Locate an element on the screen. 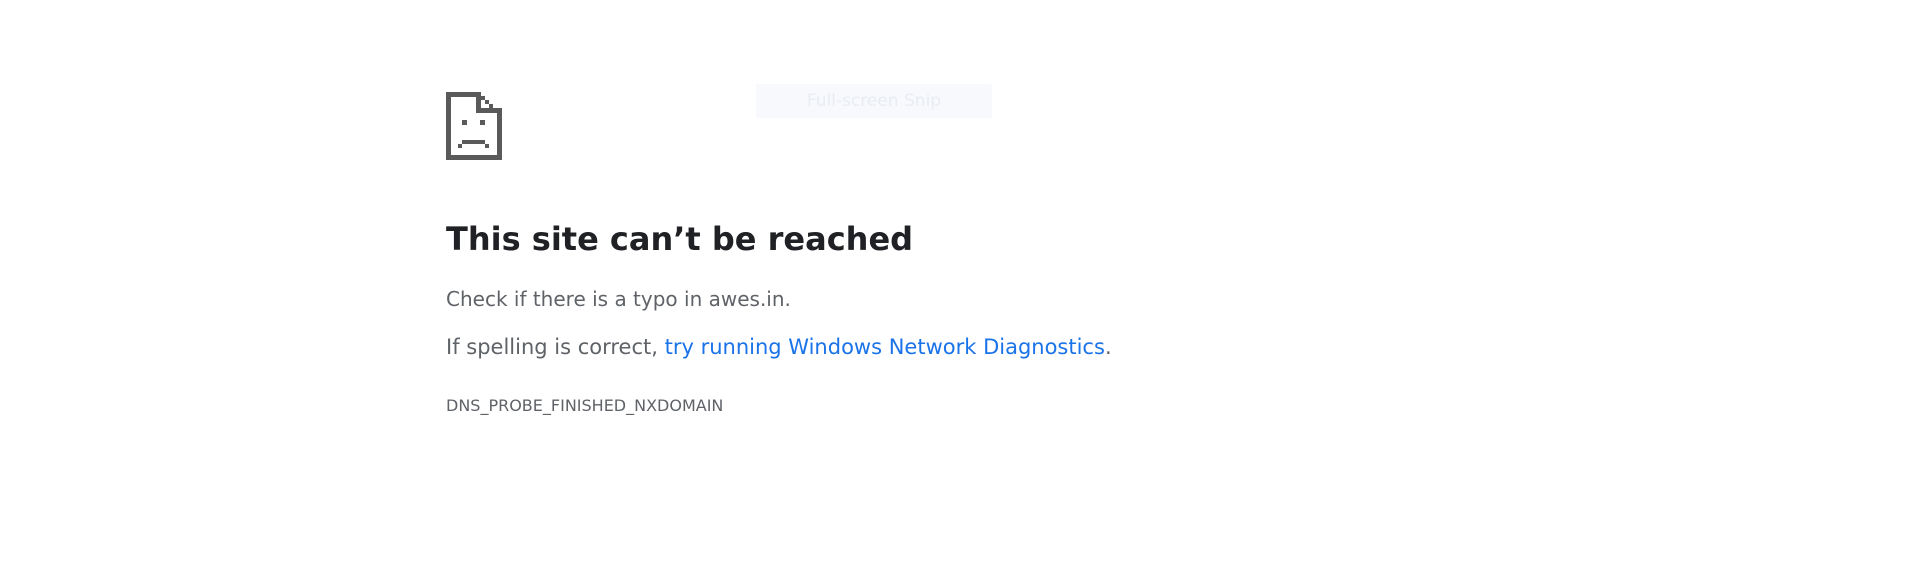 The width and height of the screenshot is (1920, 562). sad-page-icon is located at coordinates (474, 126).